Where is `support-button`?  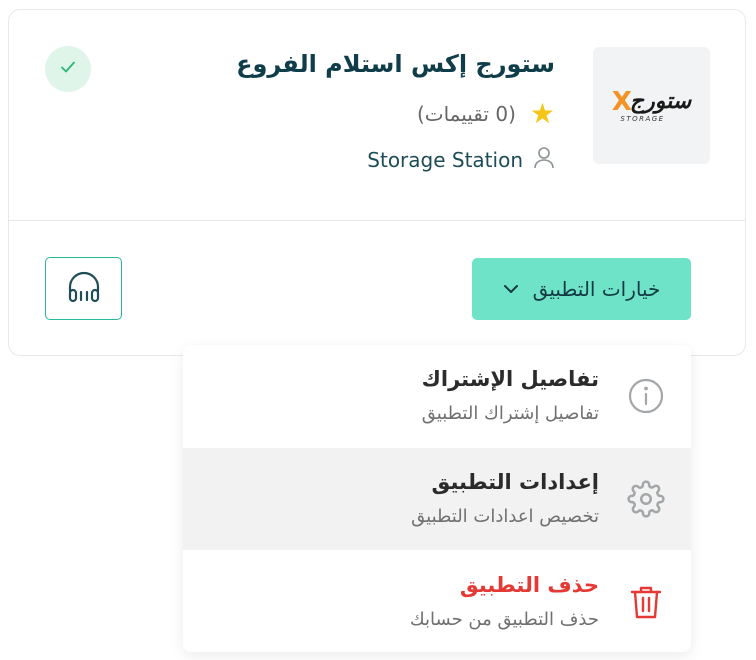 support-button is located at coordinates (83, 288).